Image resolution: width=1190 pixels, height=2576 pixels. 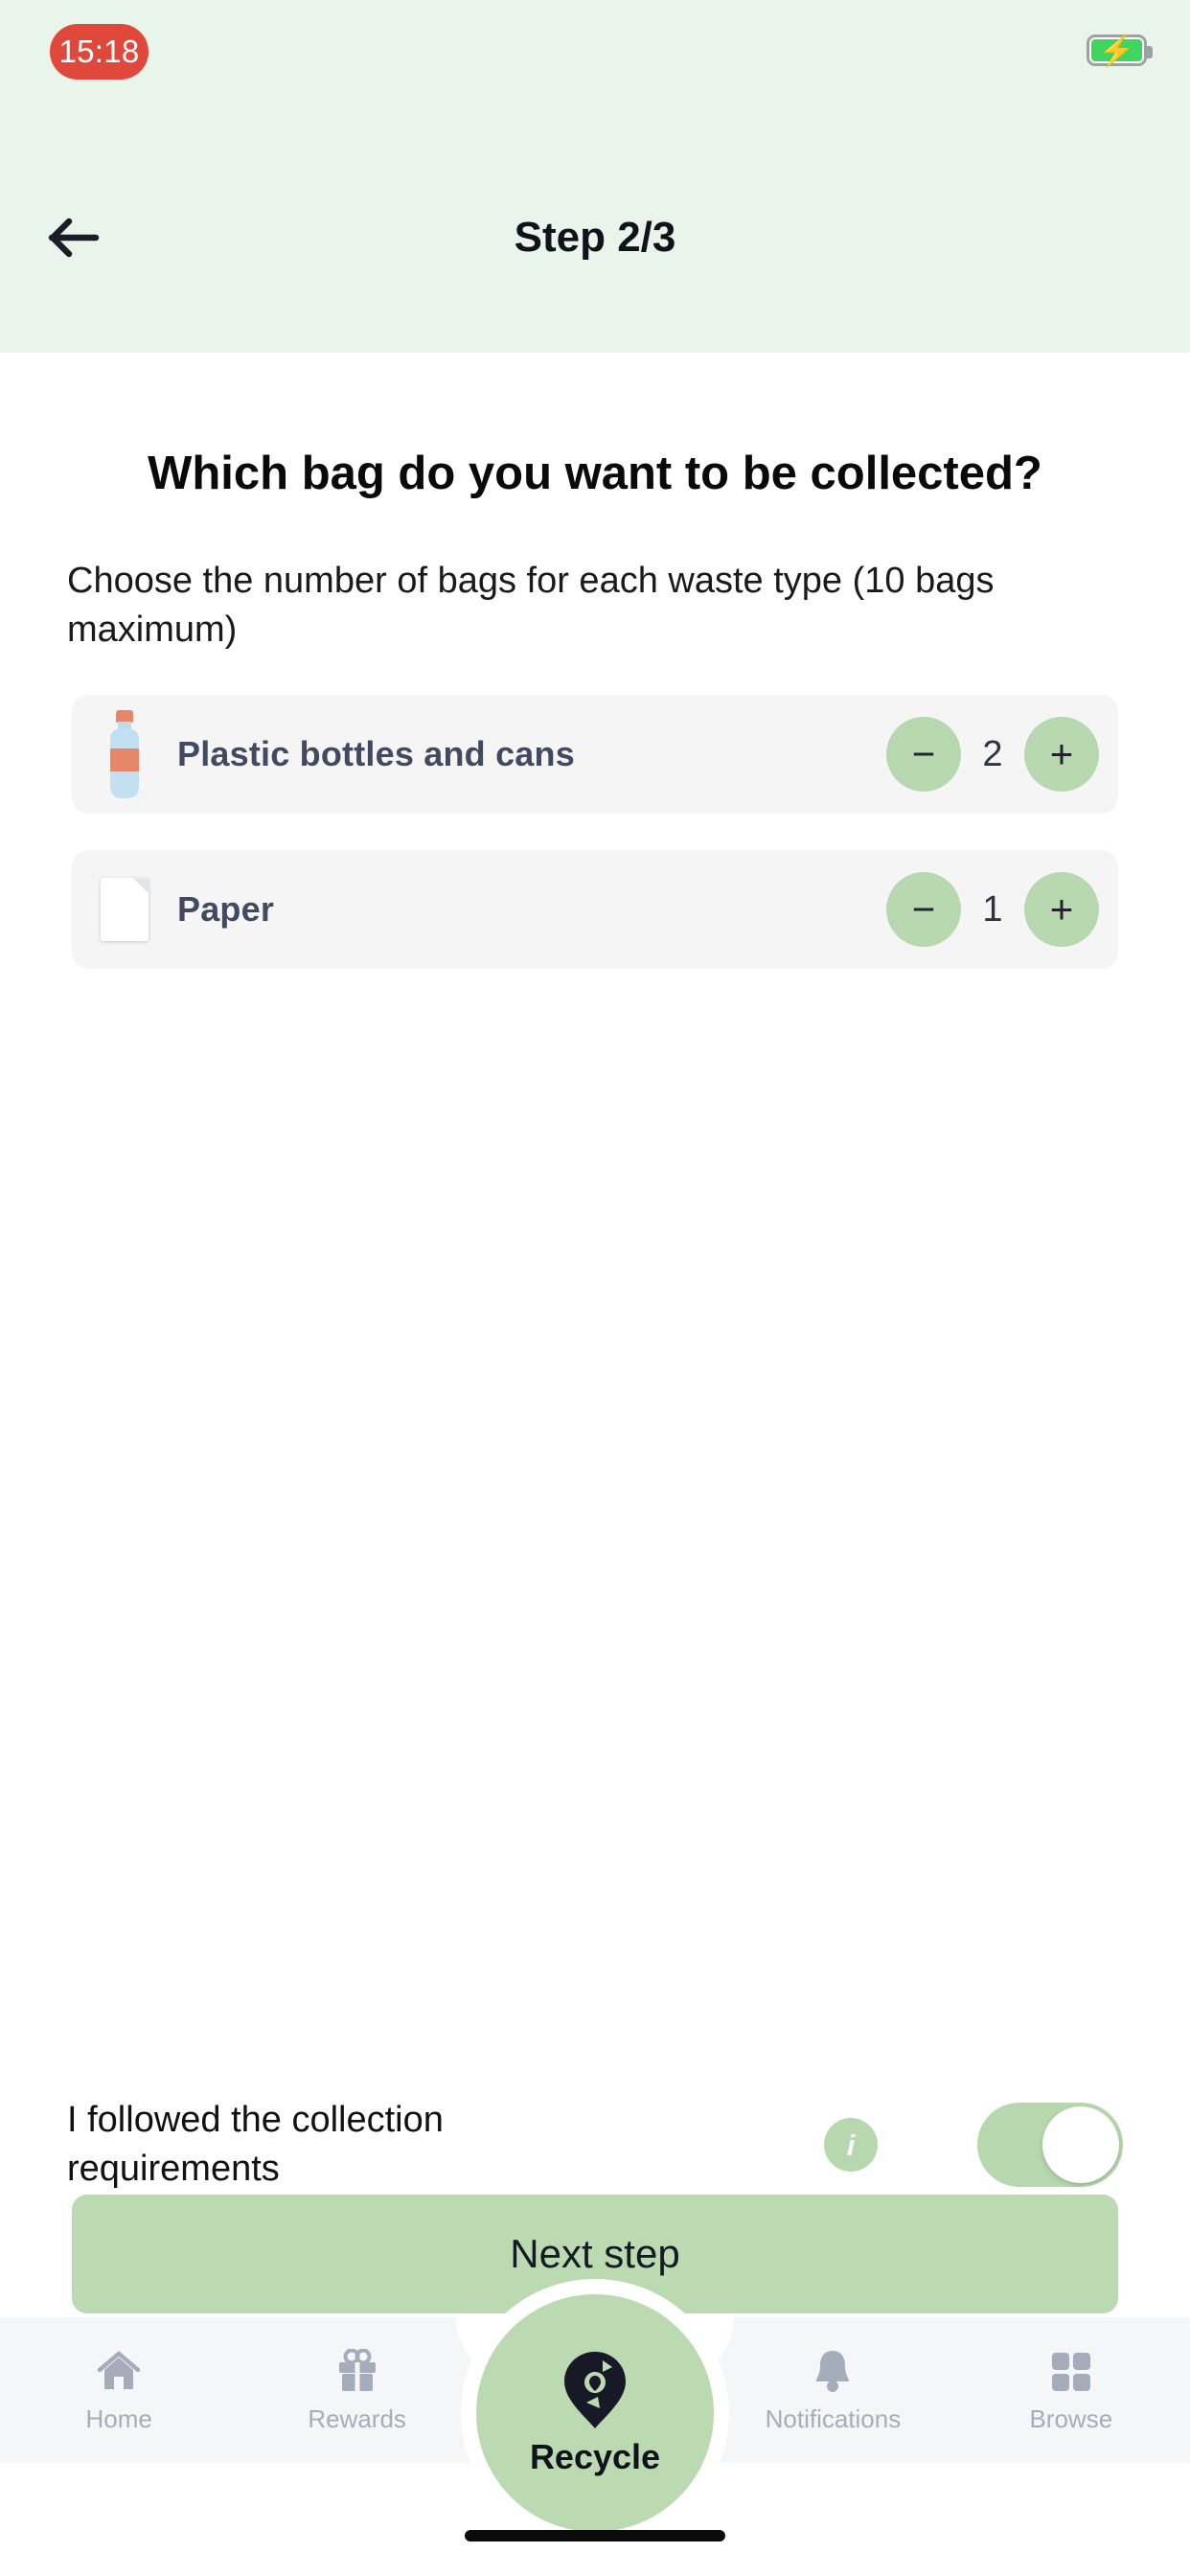 I want to click on back-arrow-icon, so click(x=74, y=238).